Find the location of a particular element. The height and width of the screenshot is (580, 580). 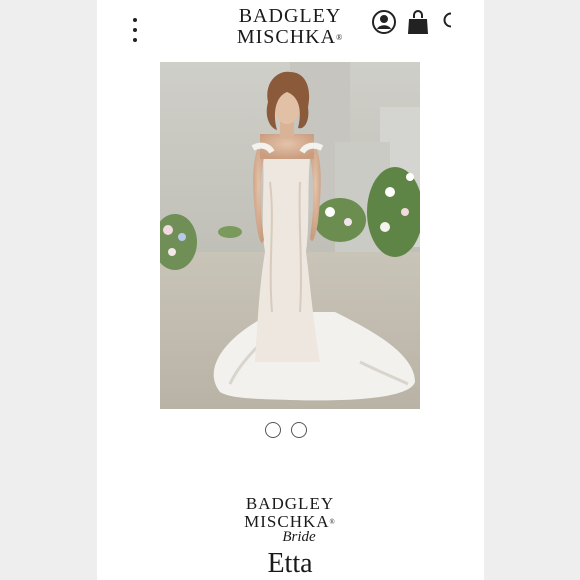

kebab-menu-icon is located at coordinates (135, 30).